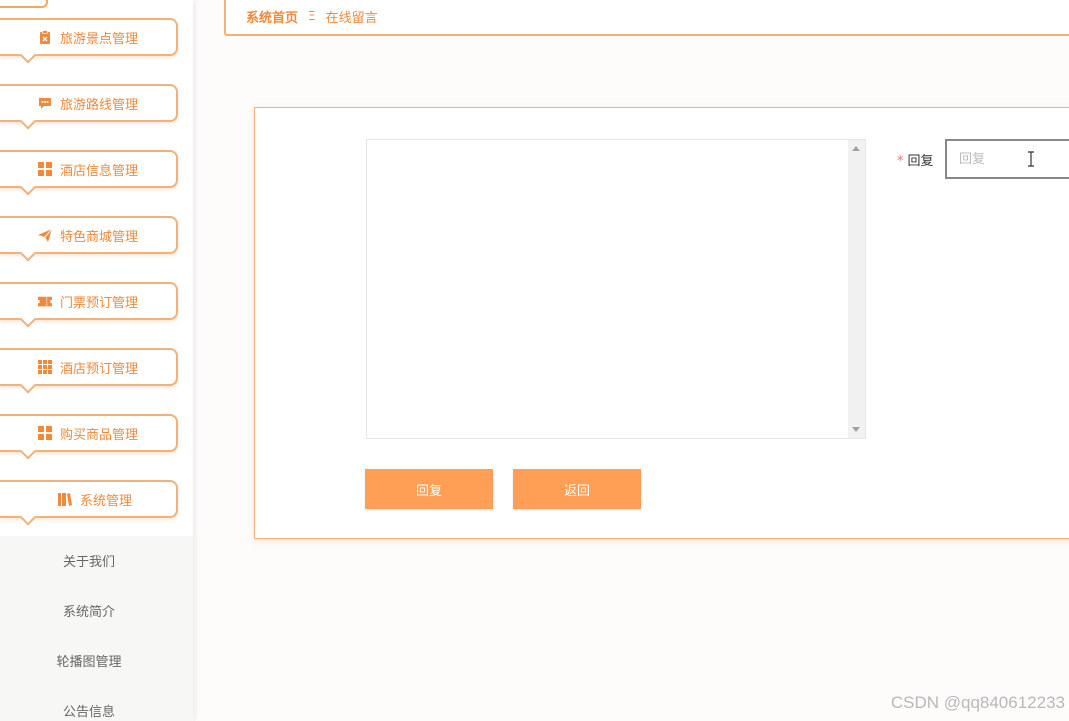 The width and height of the screenshot is (1069, 721). I want to click on sidebar-item-system: 系统管理, so click(89, 503).